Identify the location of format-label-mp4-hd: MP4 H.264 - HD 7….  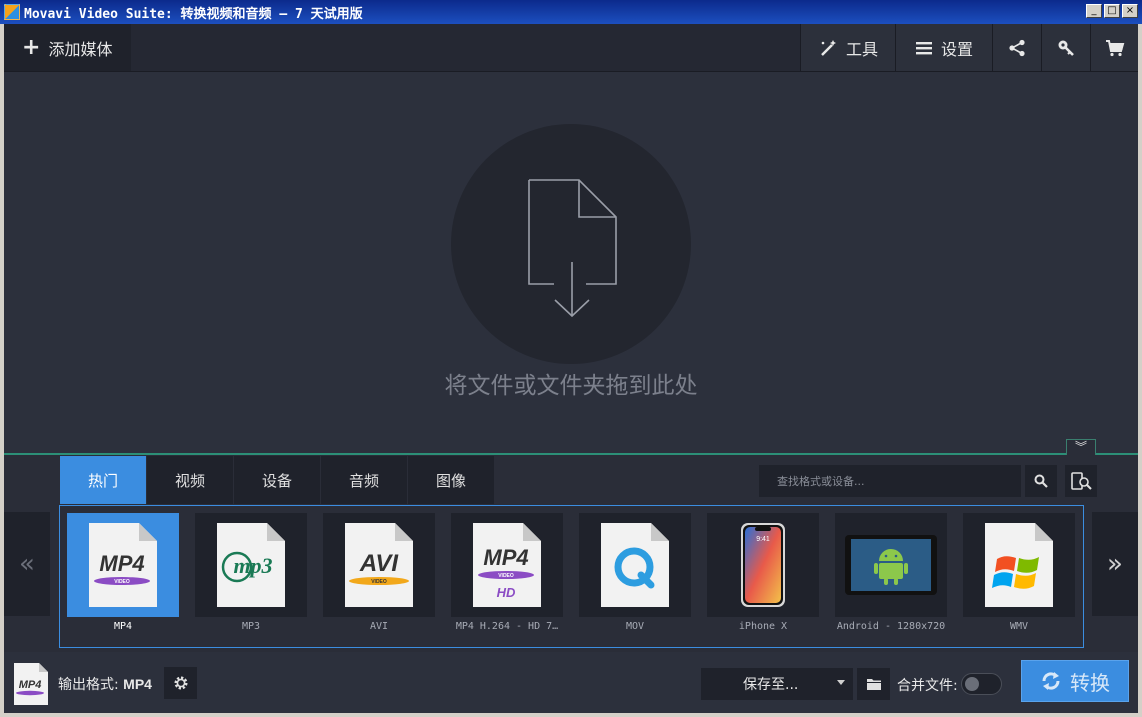
(507, 626).